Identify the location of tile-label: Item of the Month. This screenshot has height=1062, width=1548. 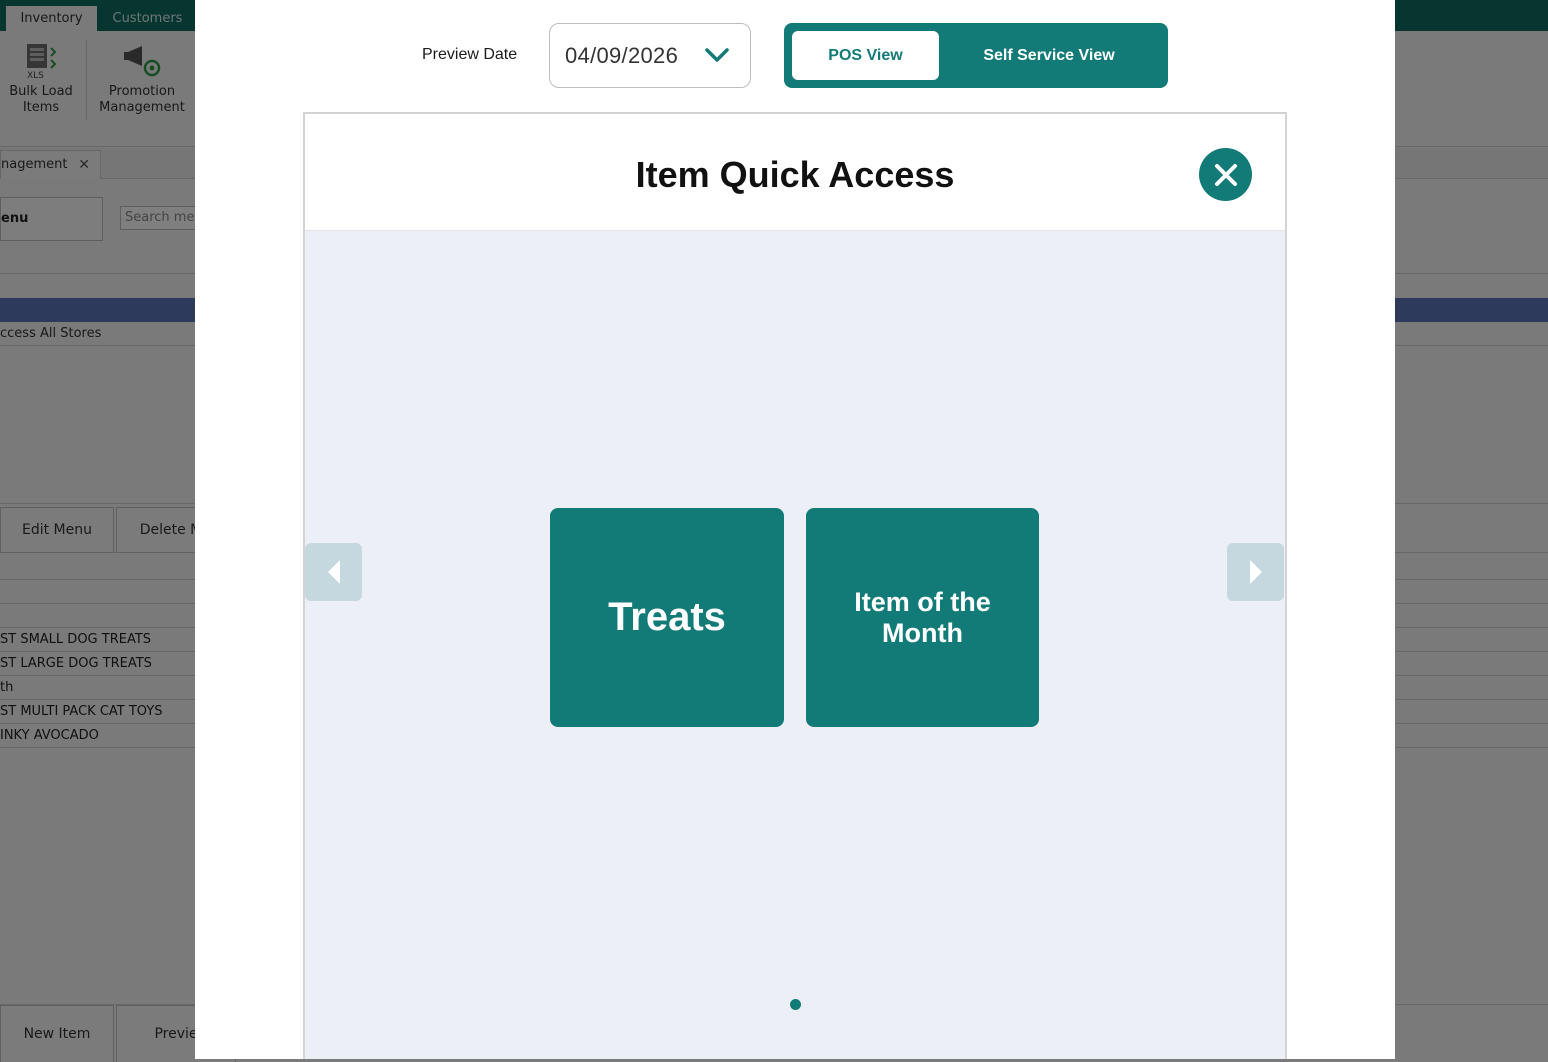
(922, 617).